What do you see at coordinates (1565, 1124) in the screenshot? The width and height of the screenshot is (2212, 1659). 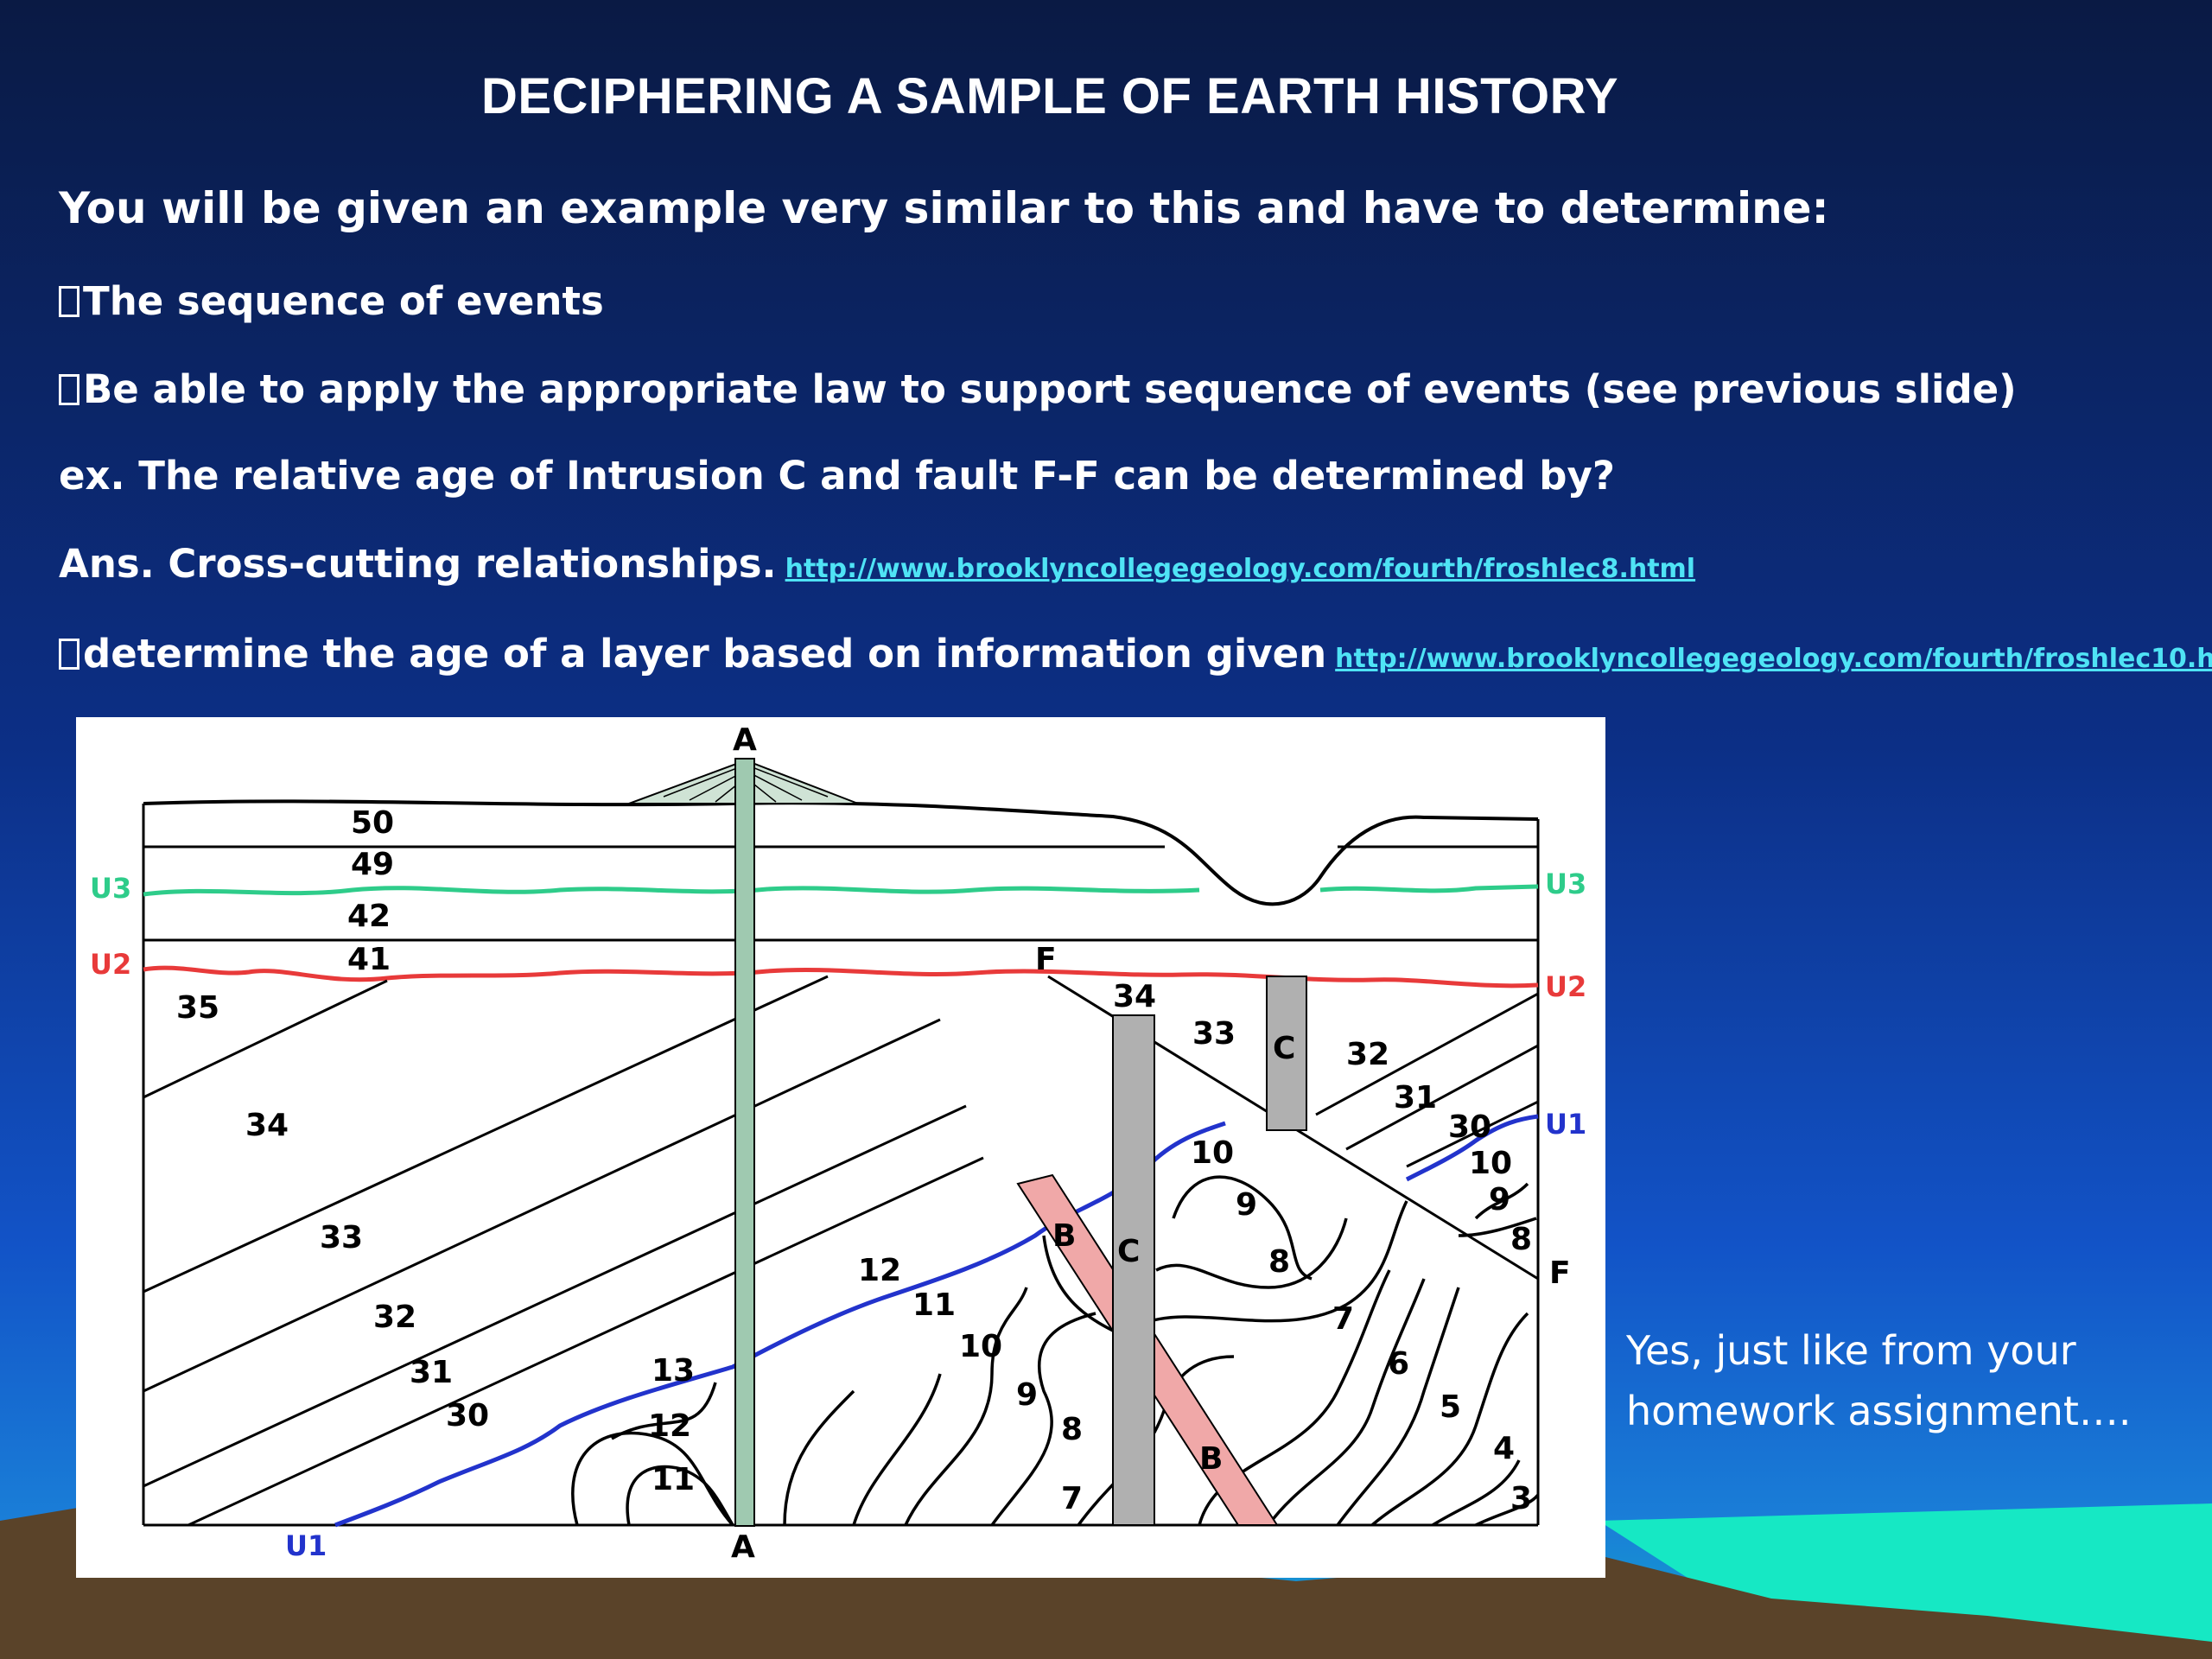 I see `u1-right-label: U1` at bounding box center [1565, 1124].